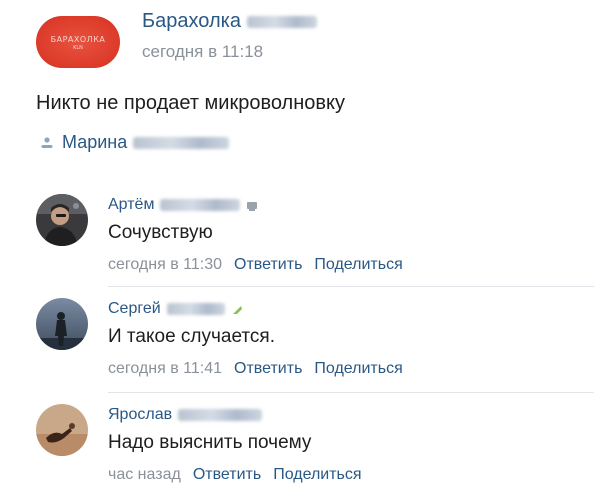 Image resolution: width=600 pixels, height=502 pixels. I want to click on comment-author-row: Ярослав, so click(348, 415).